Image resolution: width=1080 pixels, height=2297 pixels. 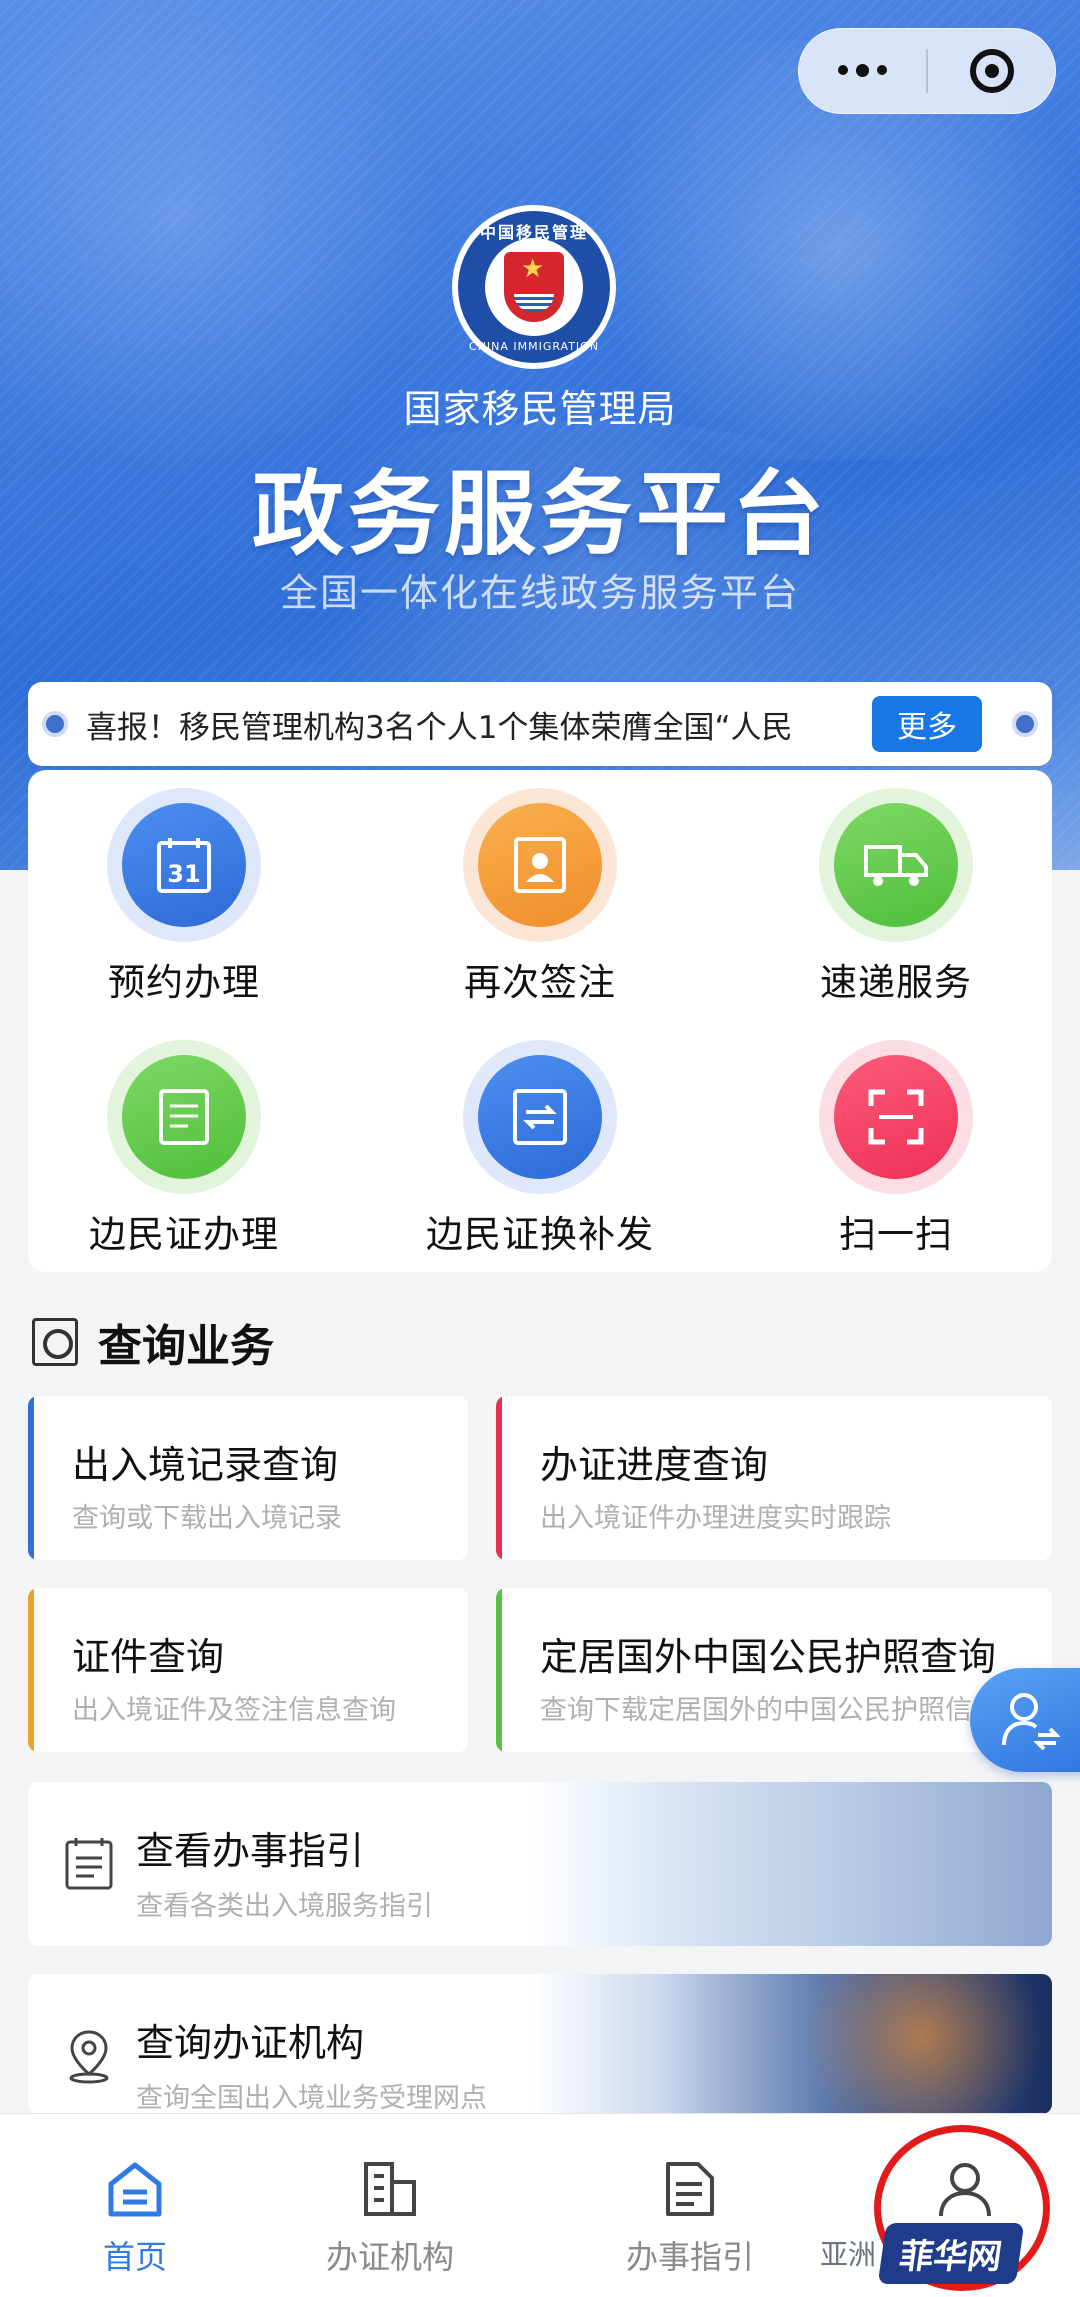 I want to click on more-button, so click(x=862, y=71).